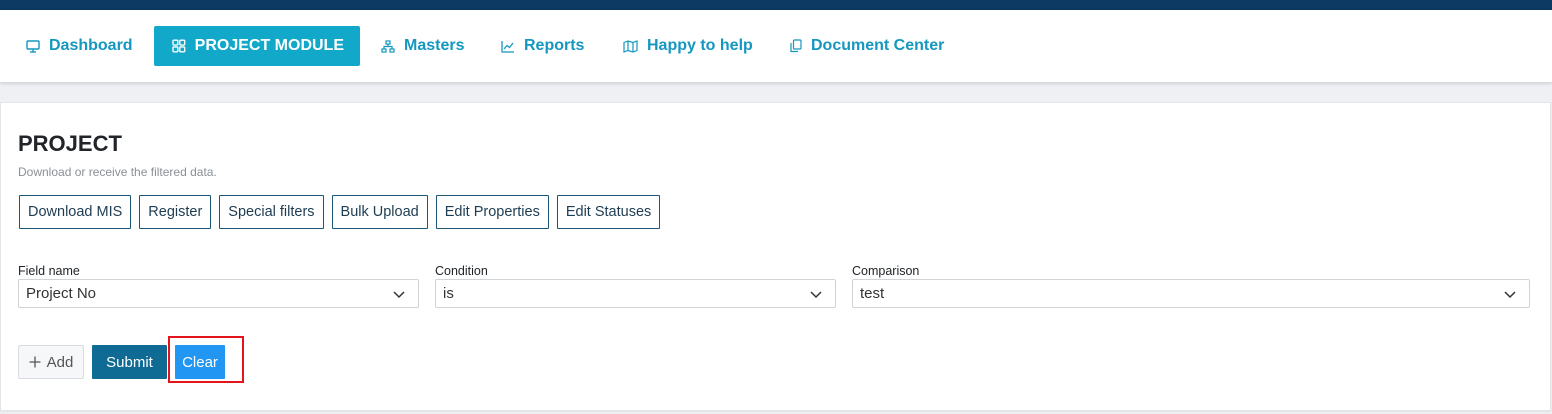  What do you see at coordinates (179, 46) in the screenshot?
I see `grid-icon` at bounding box center [179, 46].